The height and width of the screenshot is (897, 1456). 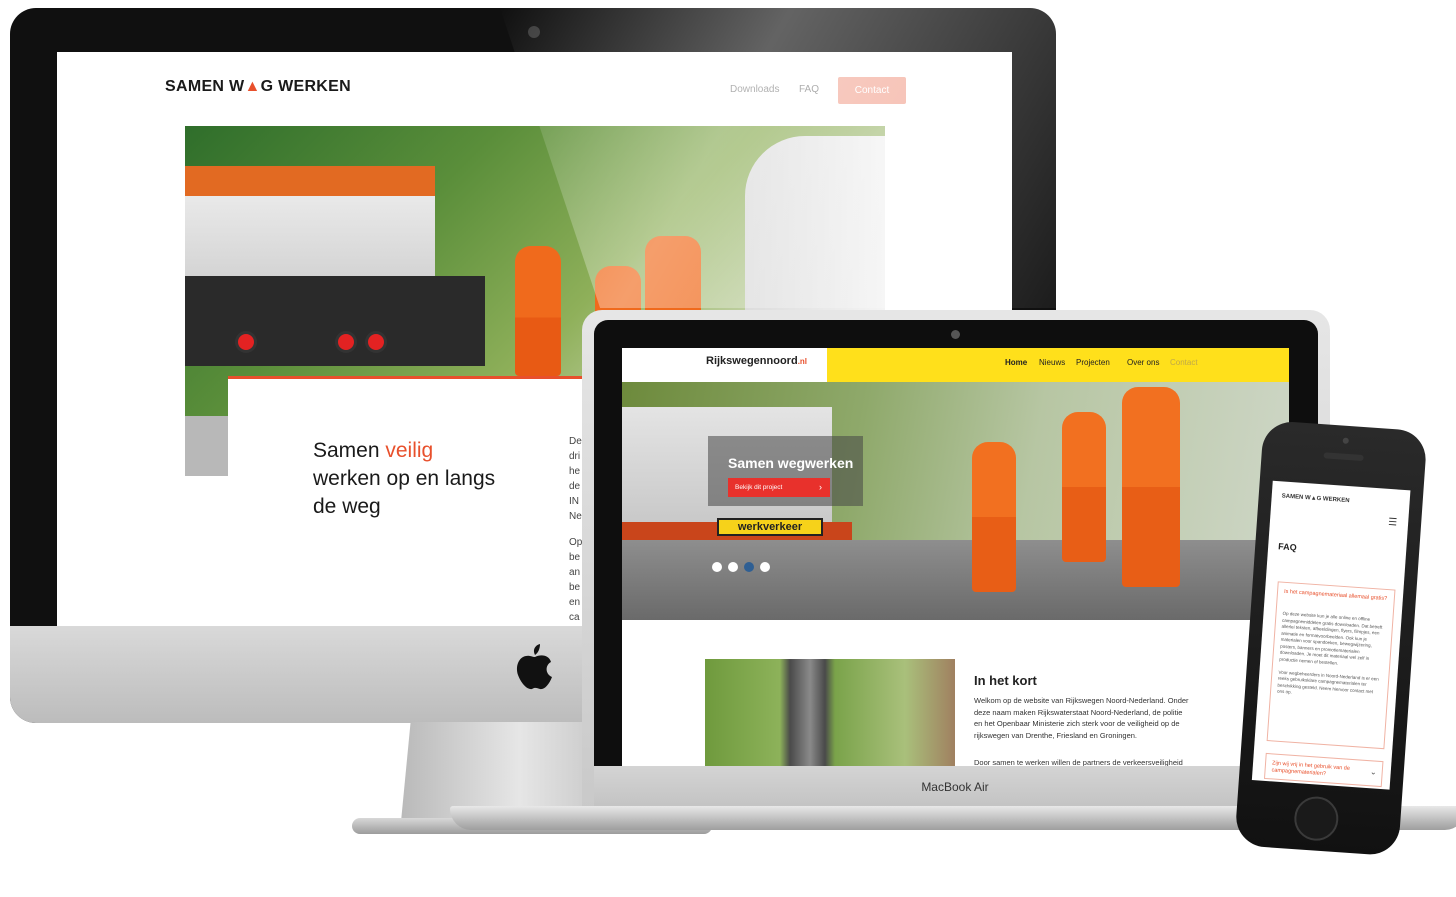 What do you see at coordinates (1005, 680) in the screenshot?
I see `section-title: In het kort` at bounding box center [1005, 680].